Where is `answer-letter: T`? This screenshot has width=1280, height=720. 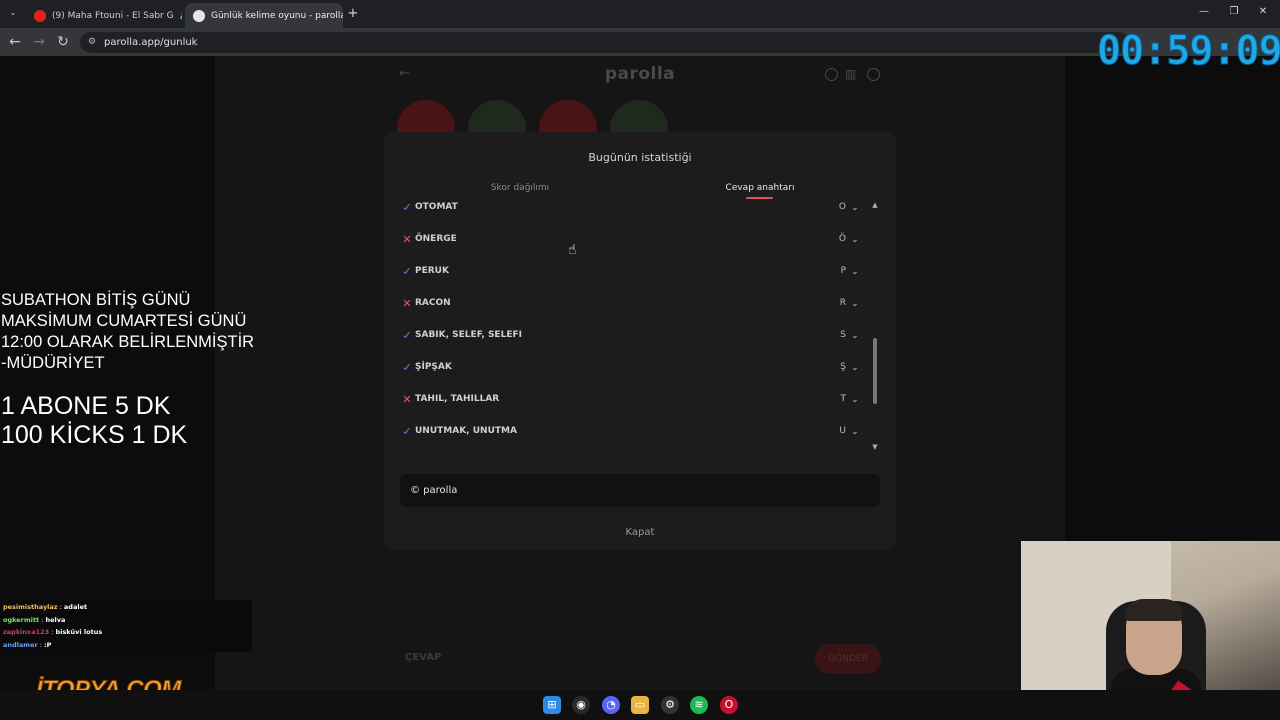
answer-letter: T is located at coordinates (843, 399).